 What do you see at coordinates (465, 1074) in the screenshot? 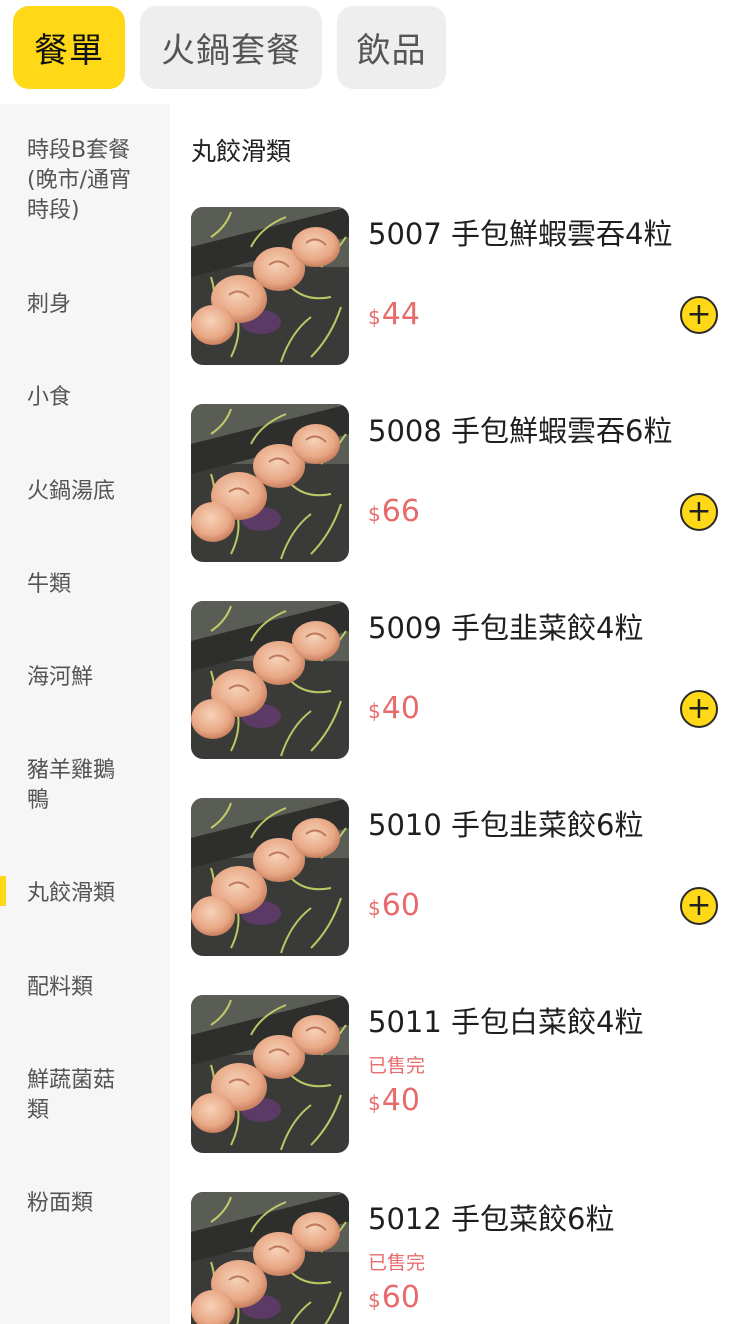
I see `product-card: 5011 手包白菜餃4粒 已售完 $40` at bounding box center [465, 1074].